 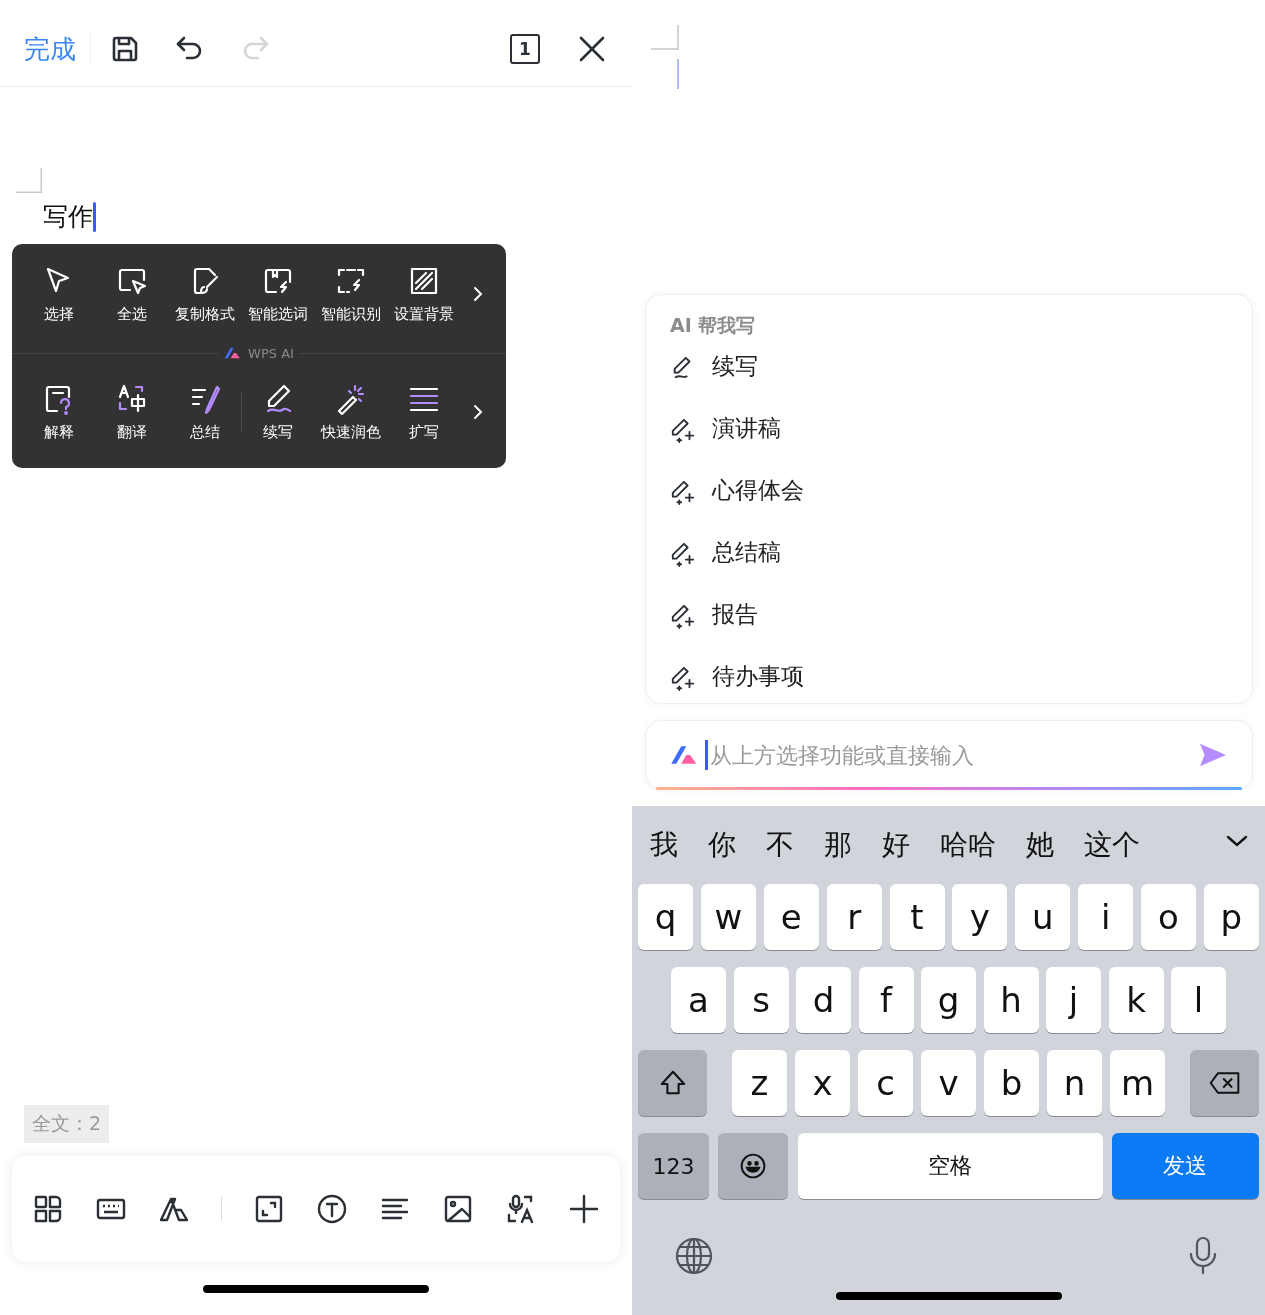 I want to click on letter-key: e, so click(x=791, y=917).